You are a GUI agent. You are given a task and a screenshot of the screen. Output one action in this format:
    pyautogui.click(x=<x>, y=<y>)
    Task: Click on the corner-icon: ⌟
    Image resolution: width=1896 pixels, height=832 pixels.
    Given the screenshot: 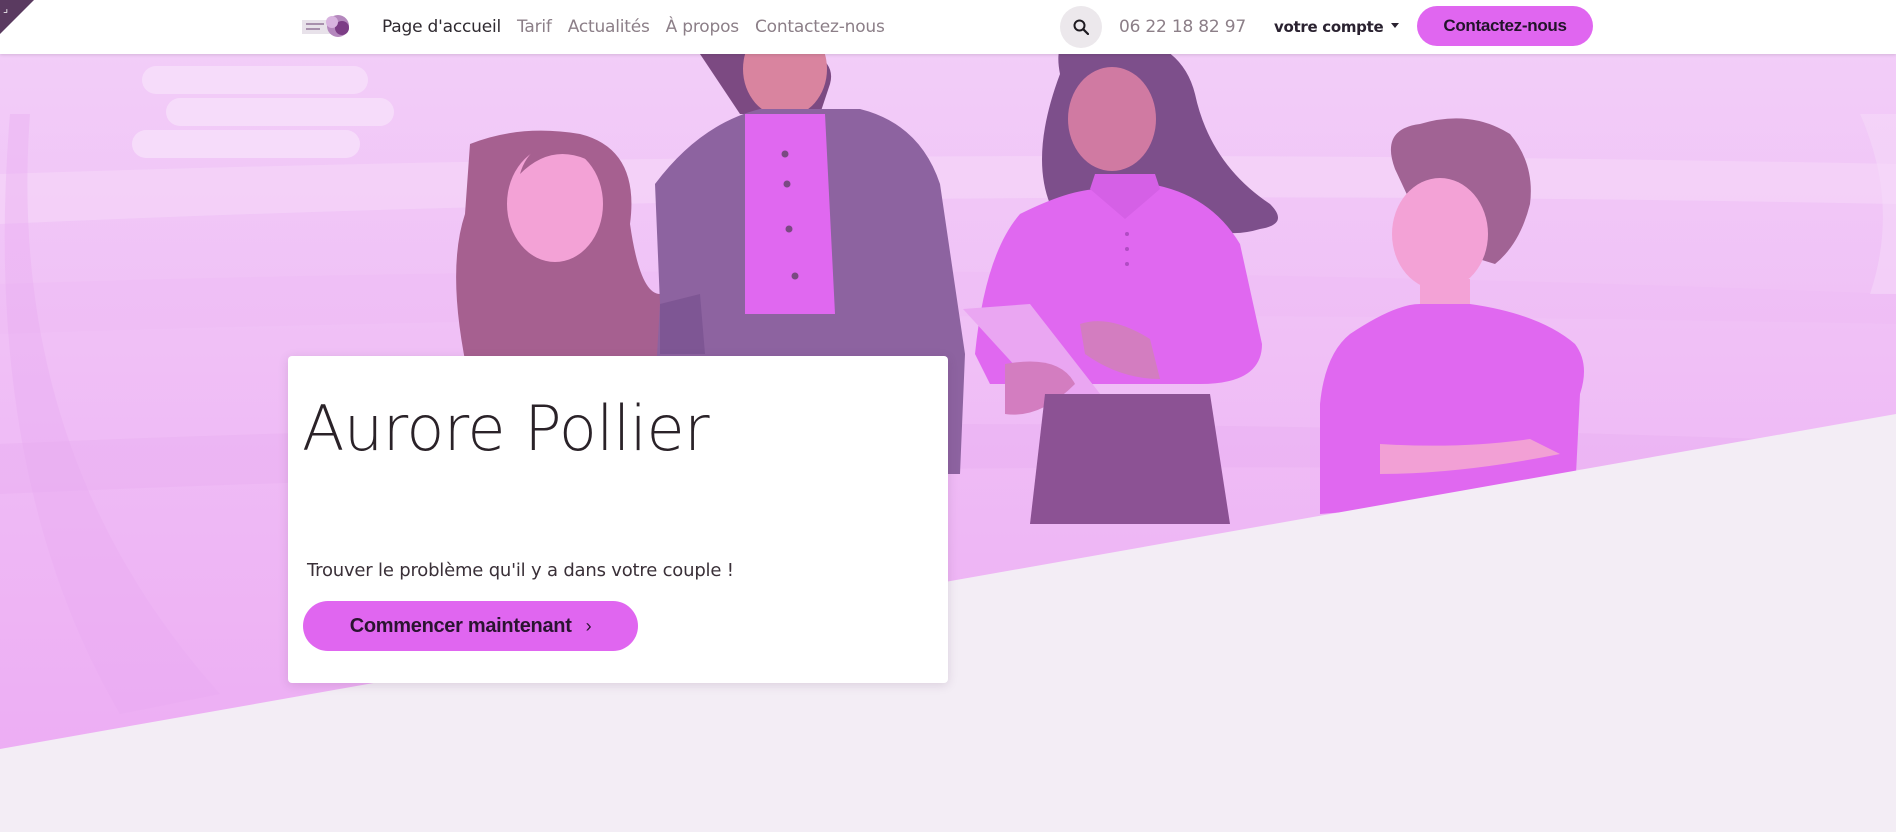 What is the action you would take?
    pyautogui.click(x=6, y=8)
    